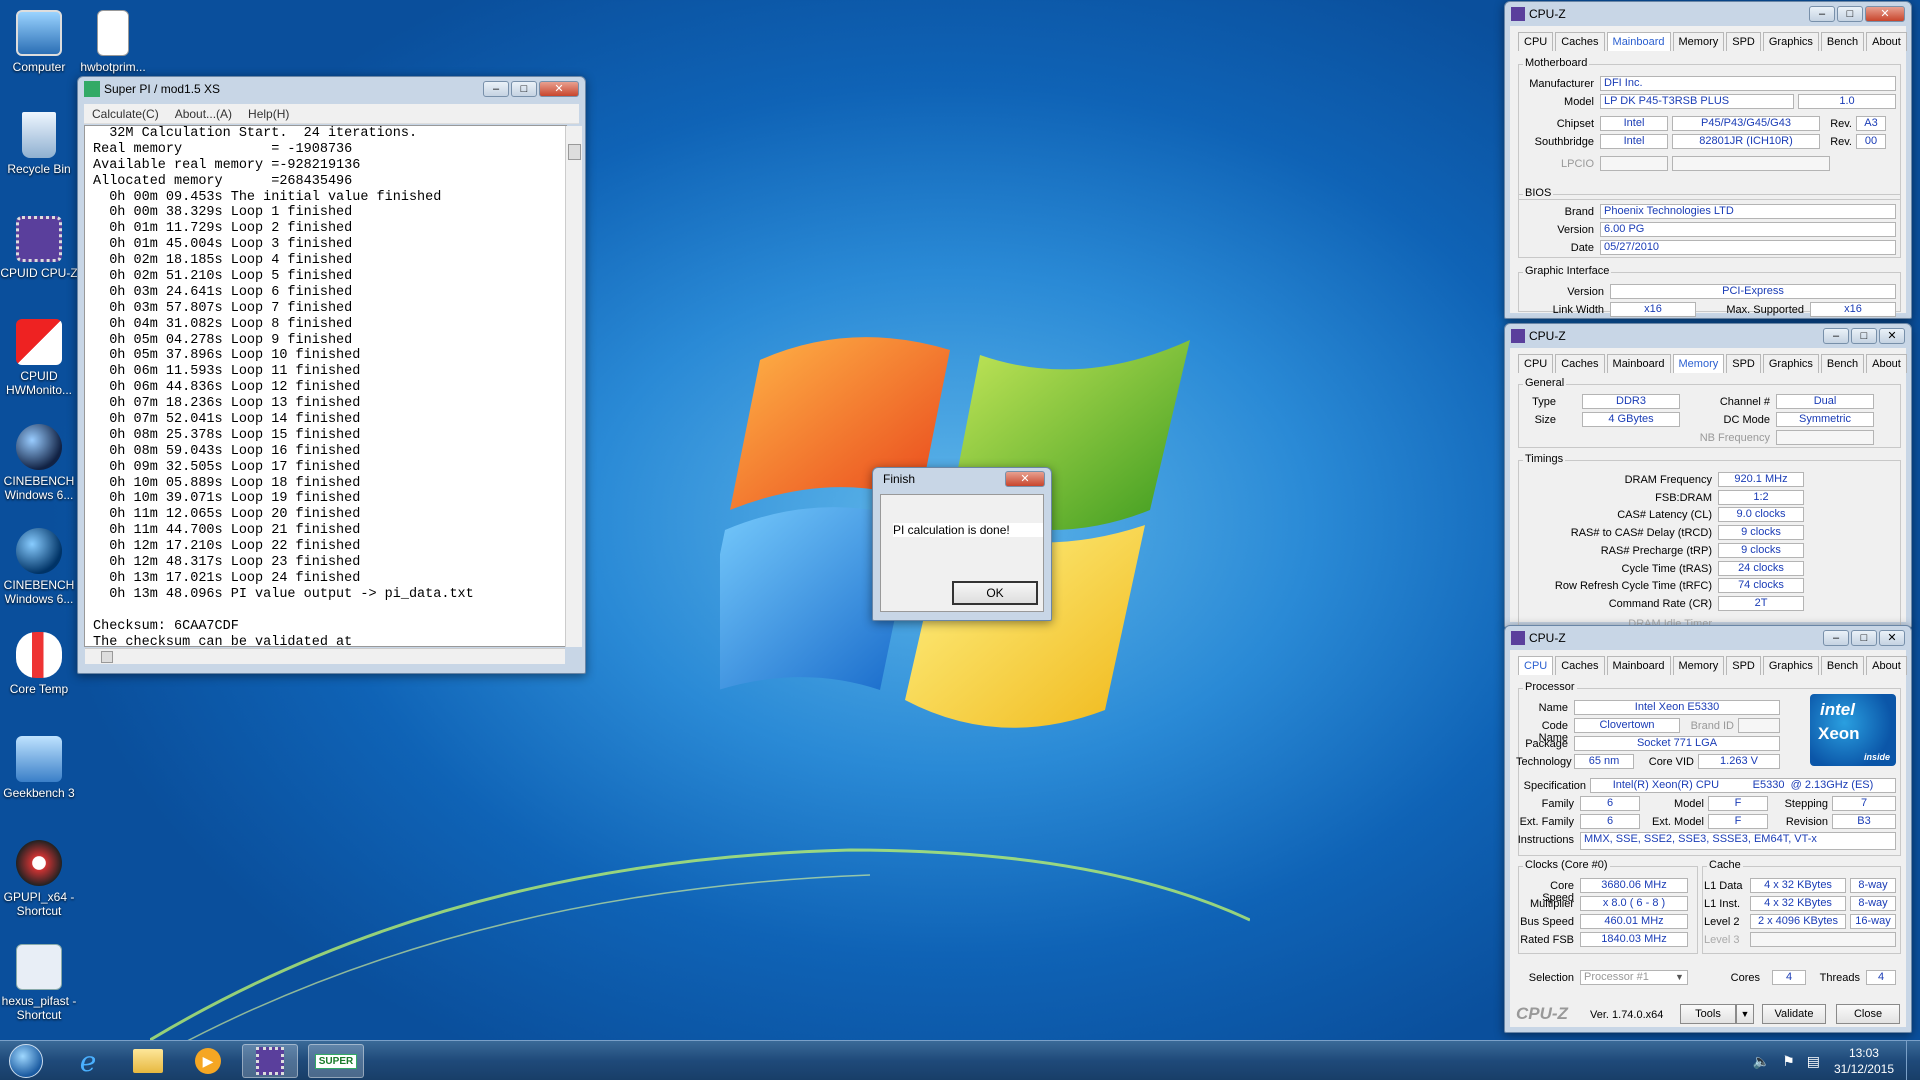 Image resolution: width=1920 pixels, height=1080 pixels. What do you see at coordinates (1634, 977) in the screenshot?
I see `selection-dropdown: Processor #1` at bounding box center [1634, 977].